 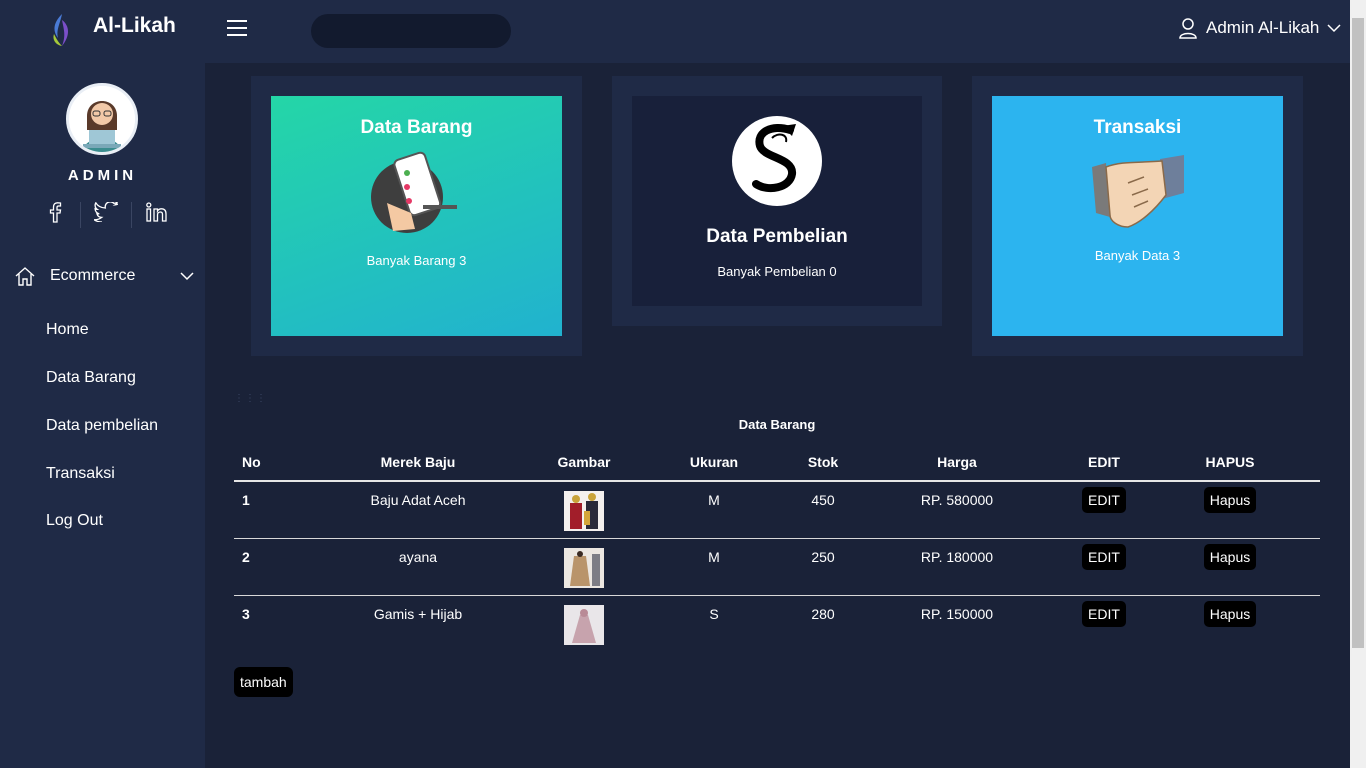 What do you see at coordinates (80, 474) in the screenshot?
I see `sidebar-item-transaksi: Transaksi` at bounding box center [80, 474].